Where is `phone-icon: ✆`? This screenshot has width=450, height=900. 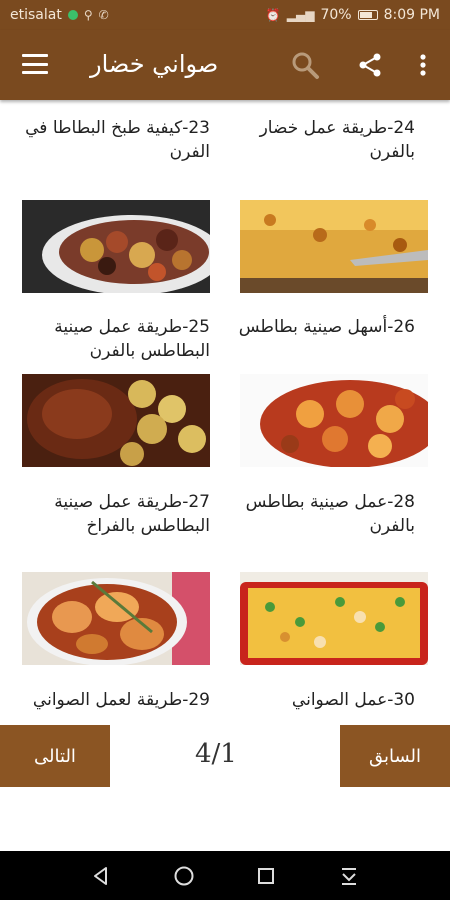
phone-icon: ✆ is located at coordinates (103, 15).